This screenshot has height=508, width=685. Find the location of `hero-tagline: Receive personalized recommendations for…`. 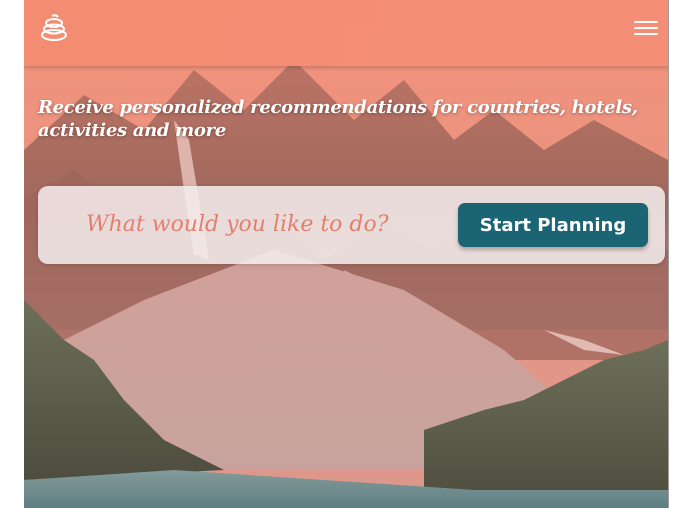

hero-tagline: Receive personalized recommendations for… is located at coordinates (338, 119).